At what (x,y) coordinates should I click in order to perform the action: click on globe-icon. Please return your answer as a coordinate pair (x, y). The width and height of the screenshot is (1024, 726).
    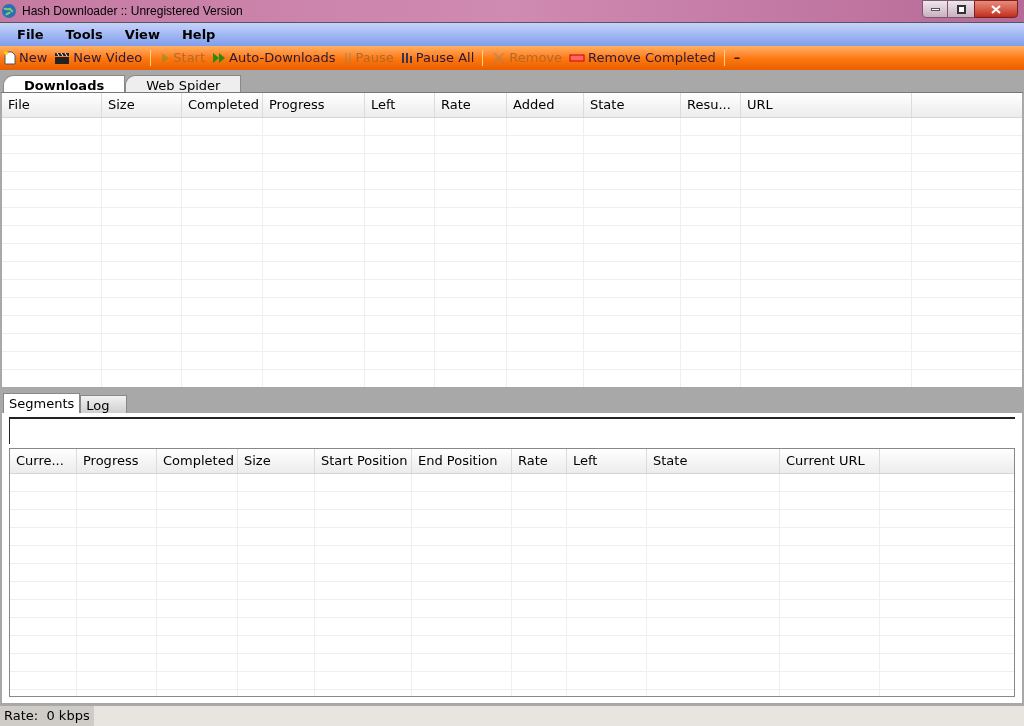
    Looking at the image, I should click on (9, 11).